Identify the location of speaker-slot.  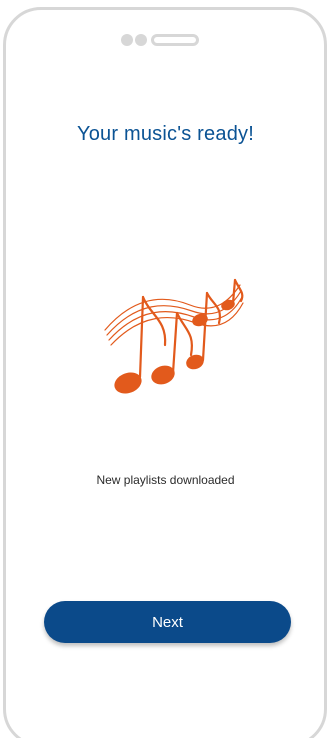
(175, 40).